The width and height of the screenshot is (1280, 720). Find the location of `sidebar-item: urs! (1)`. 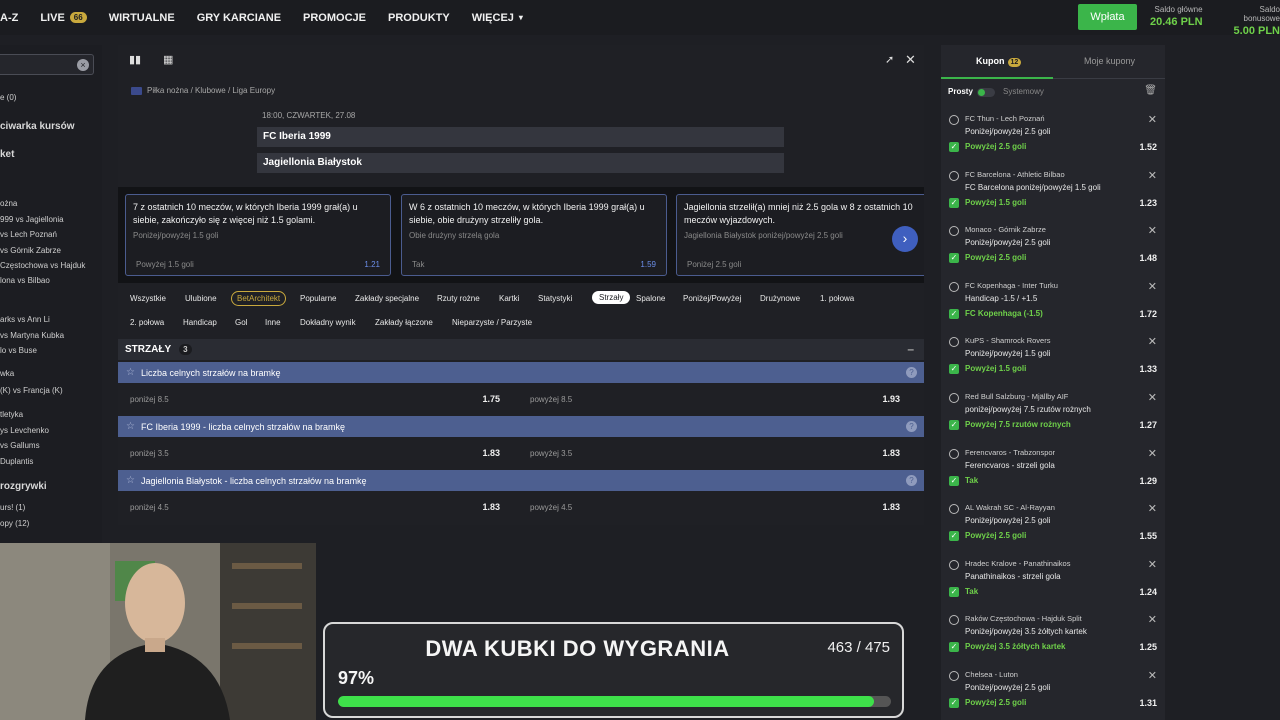

sidebar-item: urs! (1) is located at coordinates (12, 507).